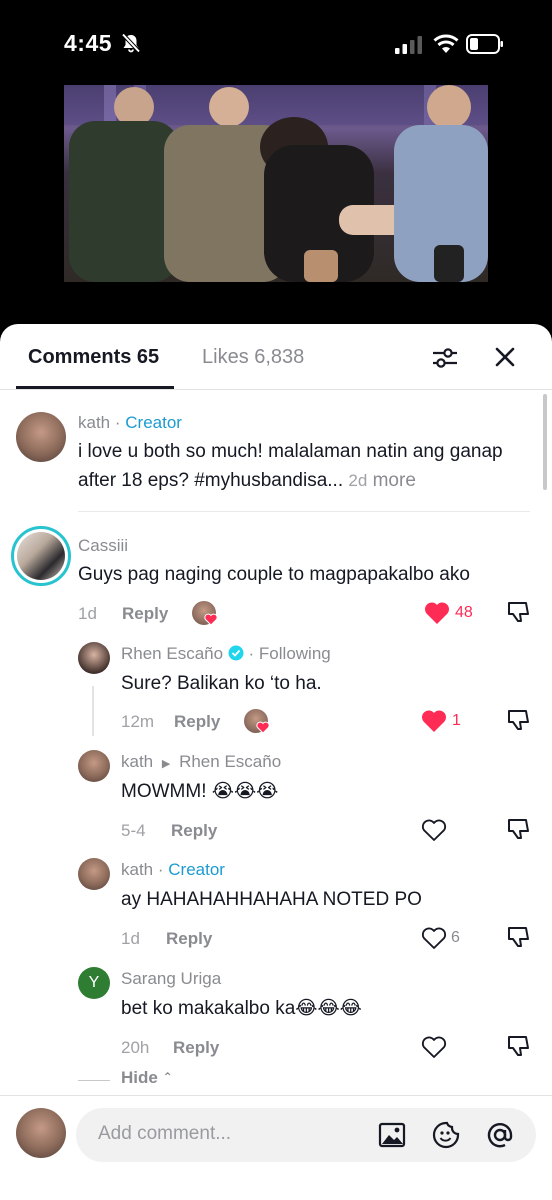  I want to click on scrollbar, so click(545, 442).